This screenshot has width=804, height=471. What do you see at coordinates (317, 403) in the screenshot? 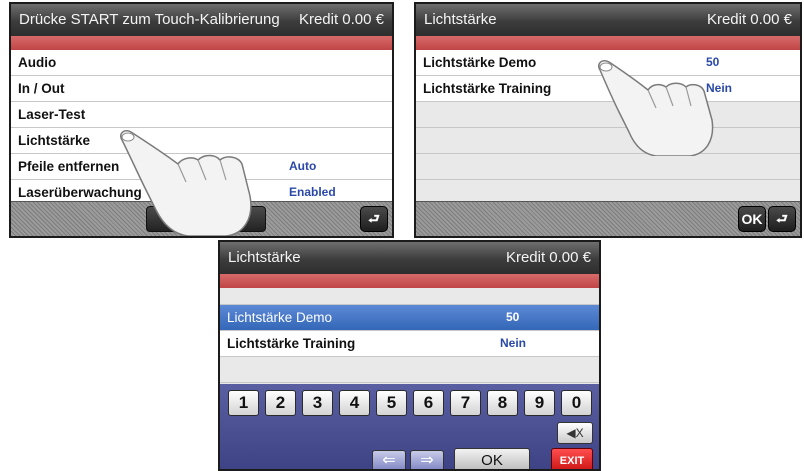
I see `key-3: 3` at bounding box center [317, 403].